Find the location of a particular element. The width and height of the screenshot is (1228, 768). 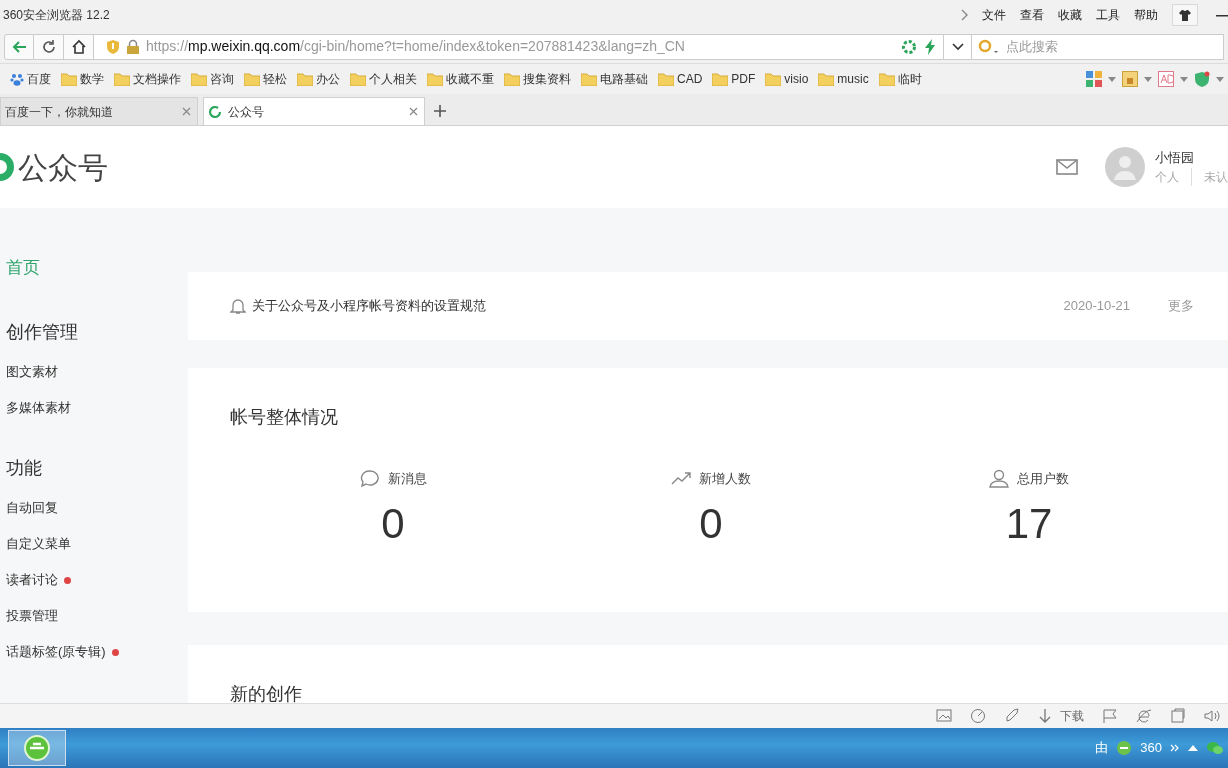

bookmark-item: 咨询 is located at coordinates (212, 79).